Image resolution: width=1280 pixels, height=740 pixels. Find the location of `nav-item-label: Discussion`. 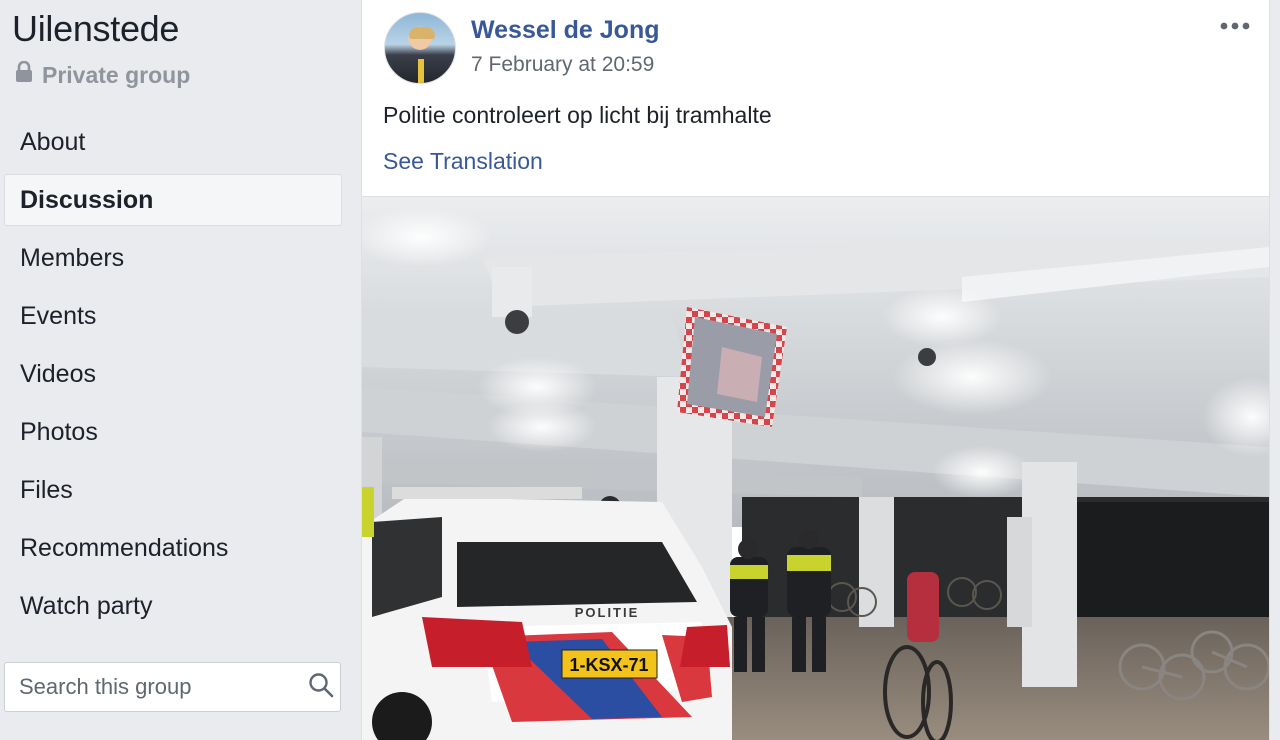

nav-item-label: Discussion is located at coordinates (87, 199).